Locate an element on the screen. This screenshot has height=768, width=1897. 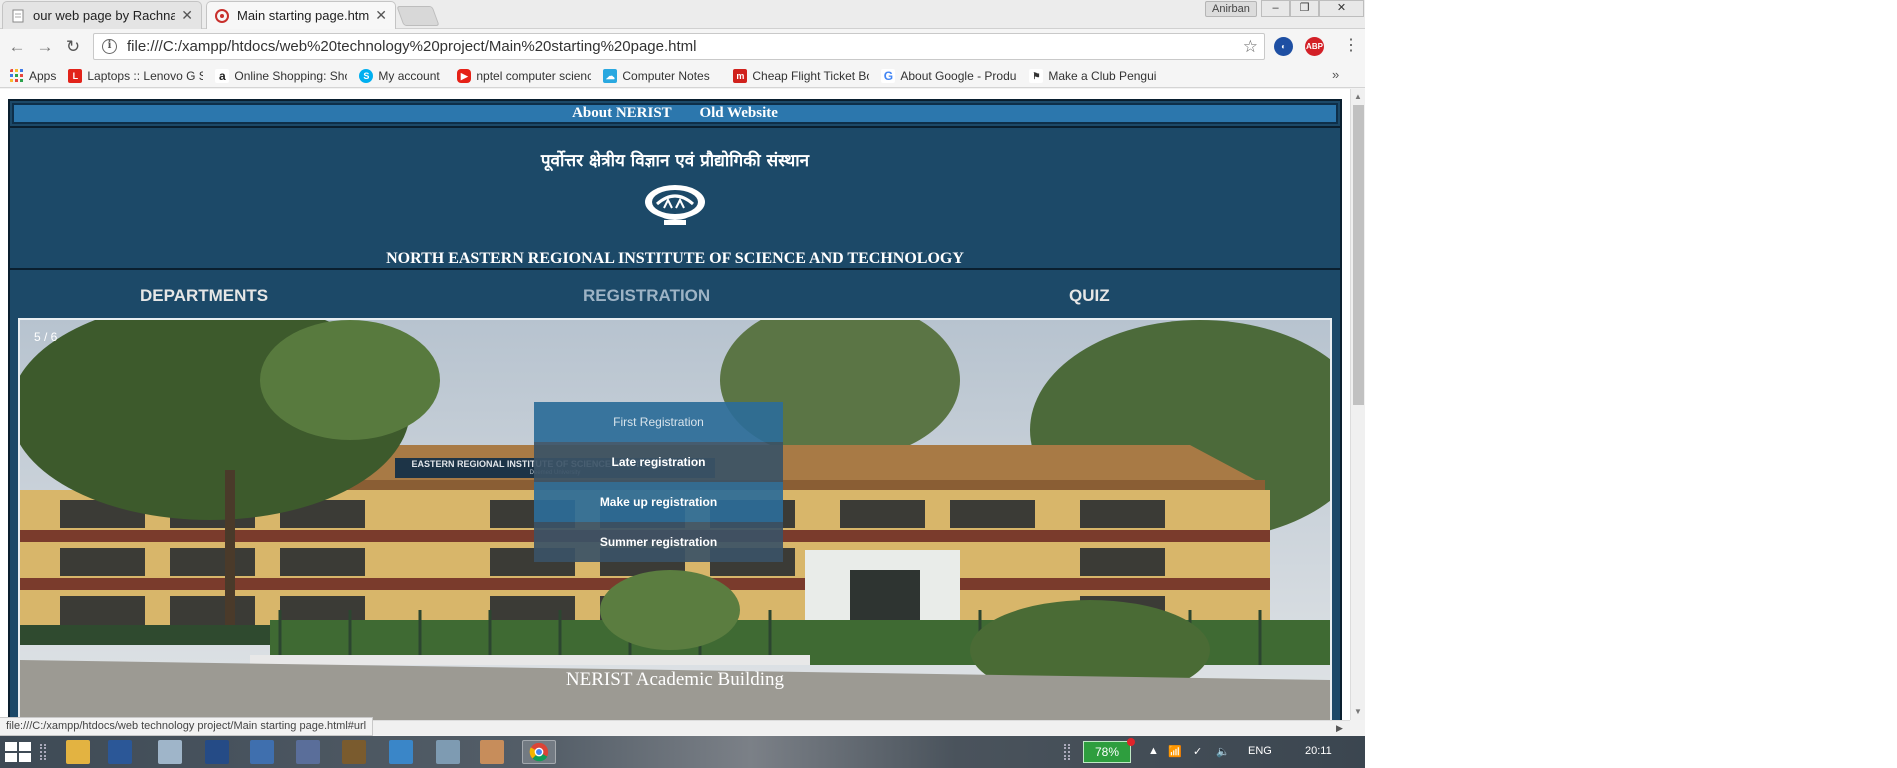
cloud-icon: ☁ is located at coordinates (610, 75).